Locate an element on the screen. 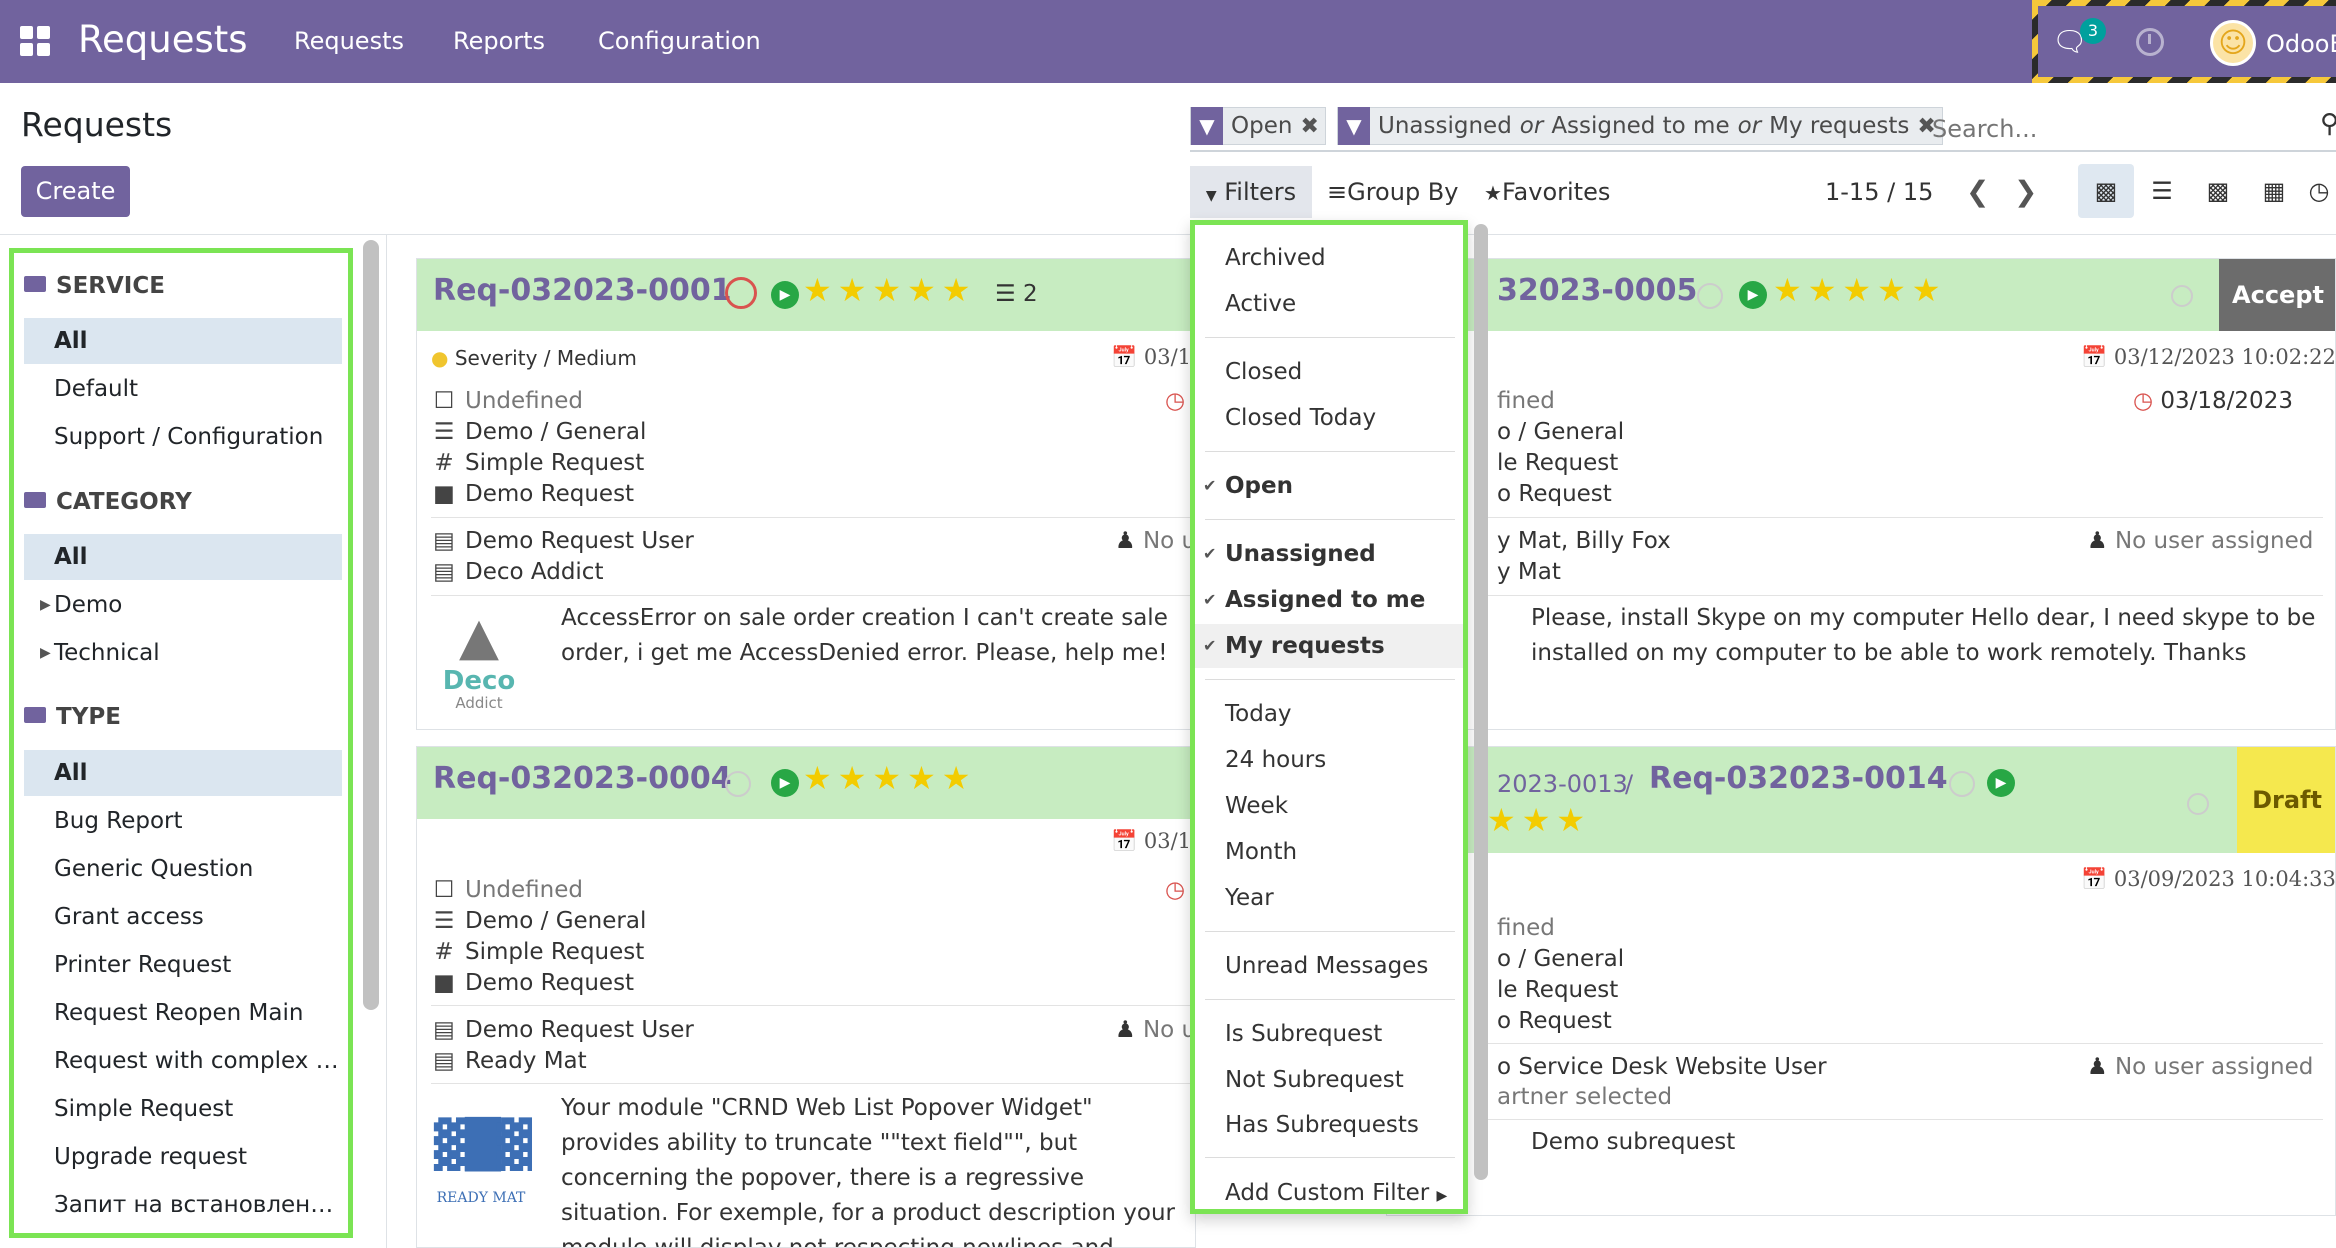 This screenshot has width=2336, height=1248. filter-closed-today: Closed Today is located at coordinates (1329, 418).